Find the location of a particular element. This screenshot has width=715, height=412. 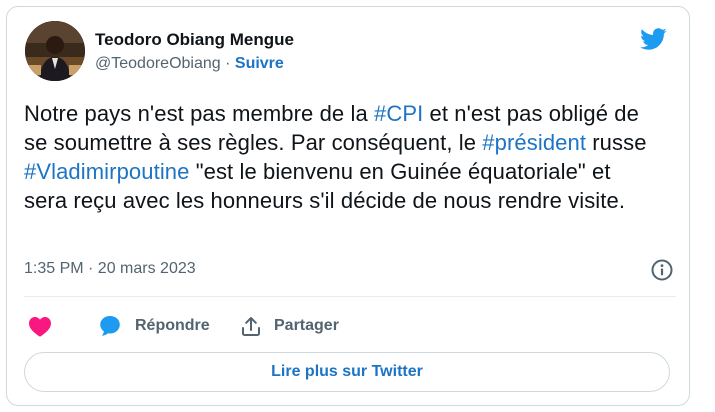

divider is located at coordinates (350, 296).